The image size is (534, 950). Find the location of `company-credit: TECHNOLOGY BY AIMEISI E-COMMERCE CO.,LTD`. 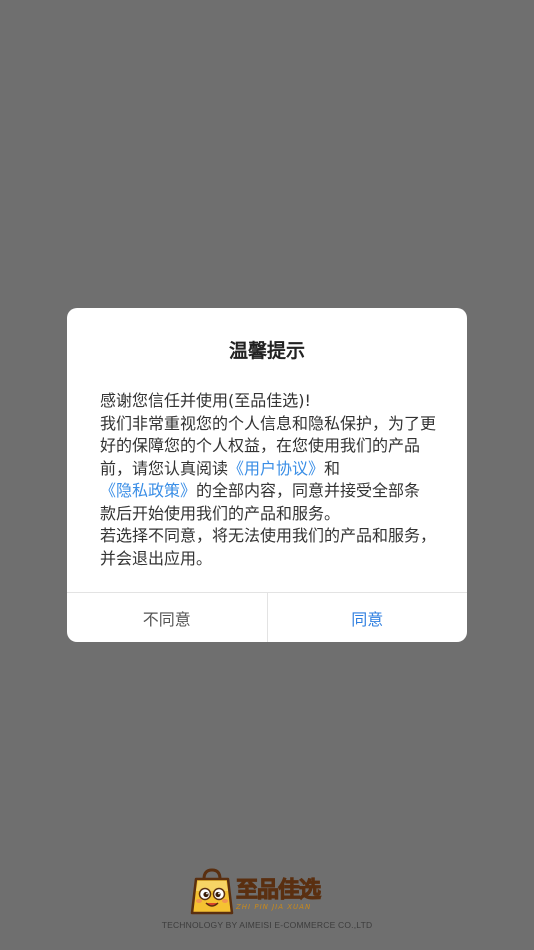

company-credit: TECHNOLOGY BY AIMEISI E-COMMERCE CO.,LTD is located at coordinates (267, 925).